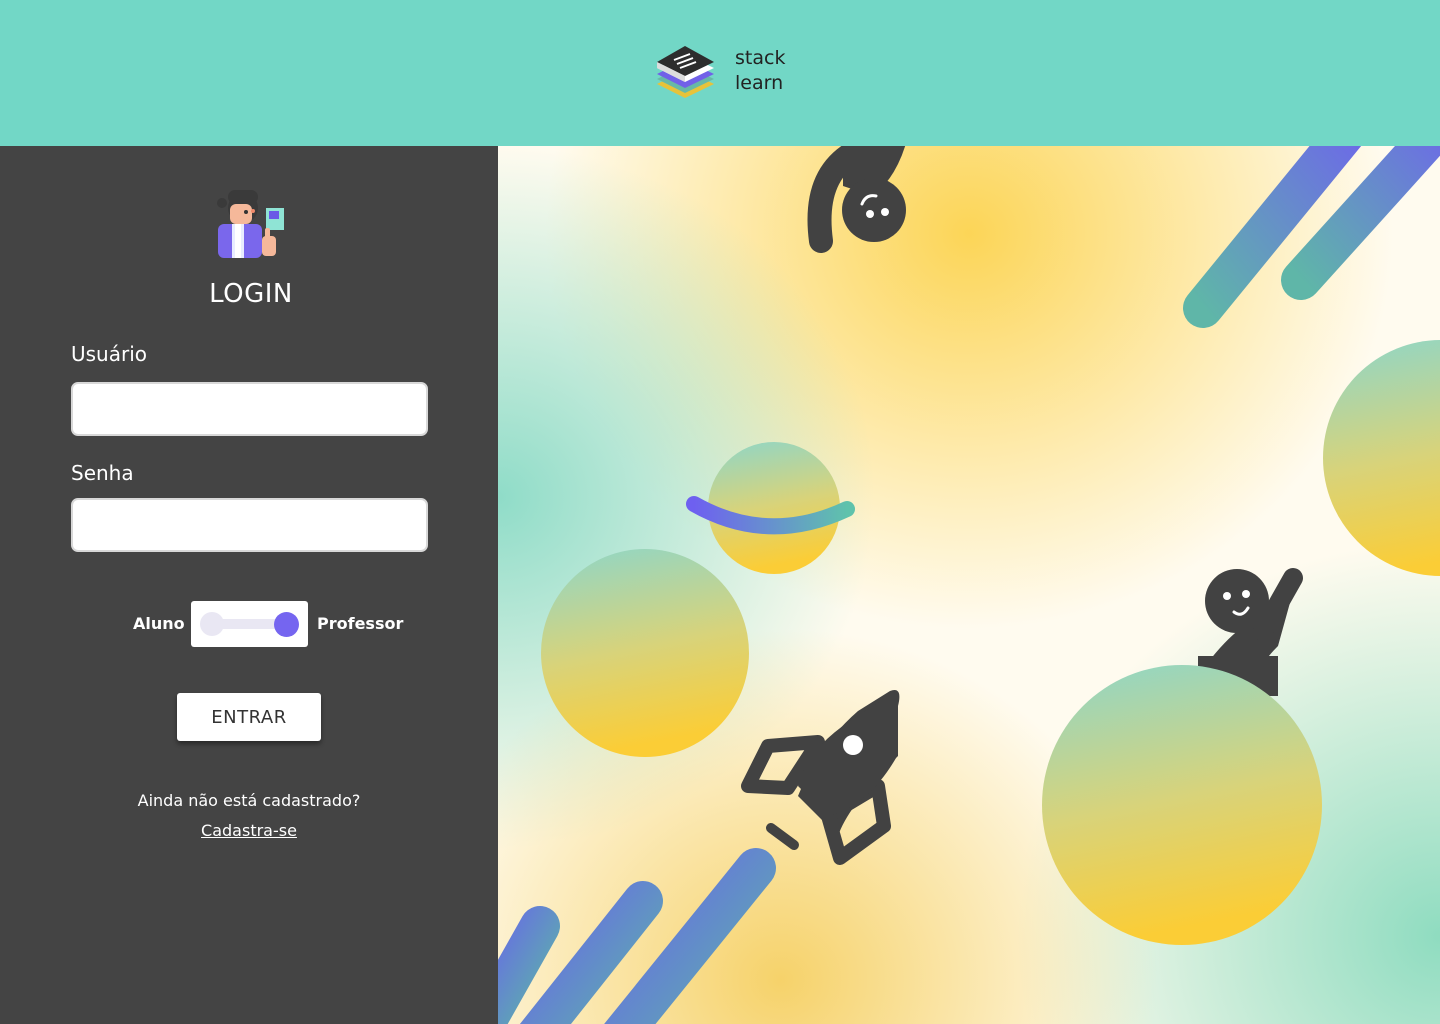 Image resolution: width=1440 pixels, height=1024 pixels. What do you see at coordinates (251, 294) in the screenshot?
I see `login-title: LOGIN` at bounding box center [251, 294].